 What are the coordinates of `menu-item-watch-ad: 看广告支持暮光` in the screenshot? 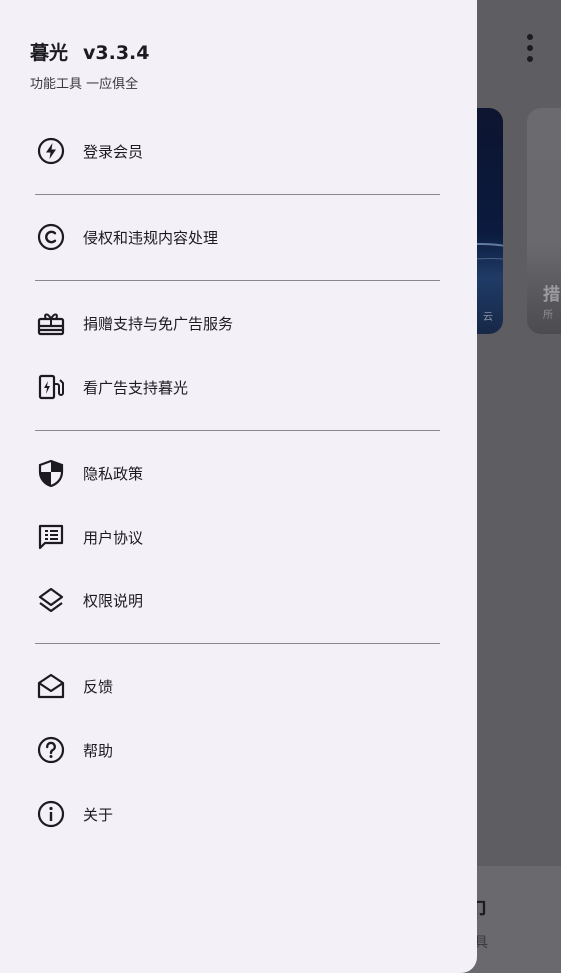 It's located at (240, 387).